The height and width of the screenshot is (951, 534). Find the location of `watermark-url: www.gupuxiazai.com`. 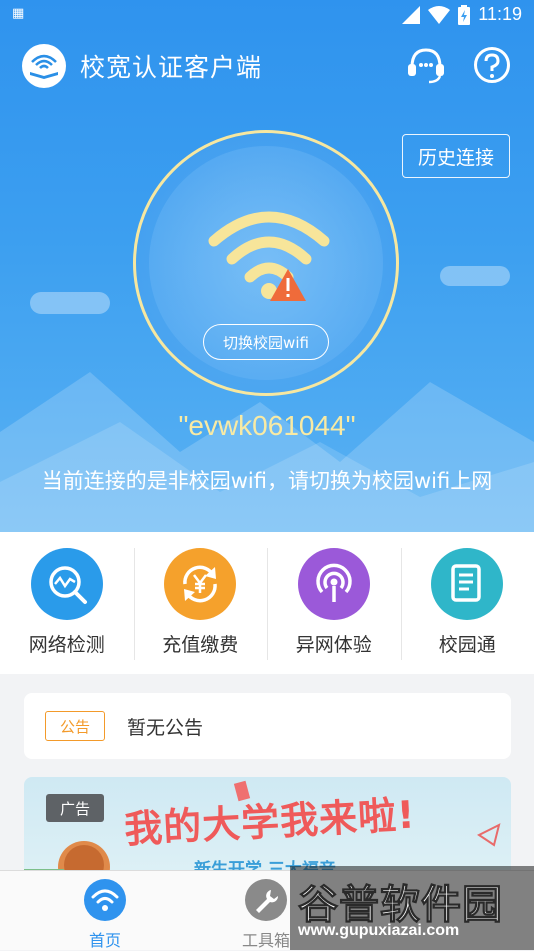

watermark-url: www.gupuxiazai.com is located at coordinates (378, 931).